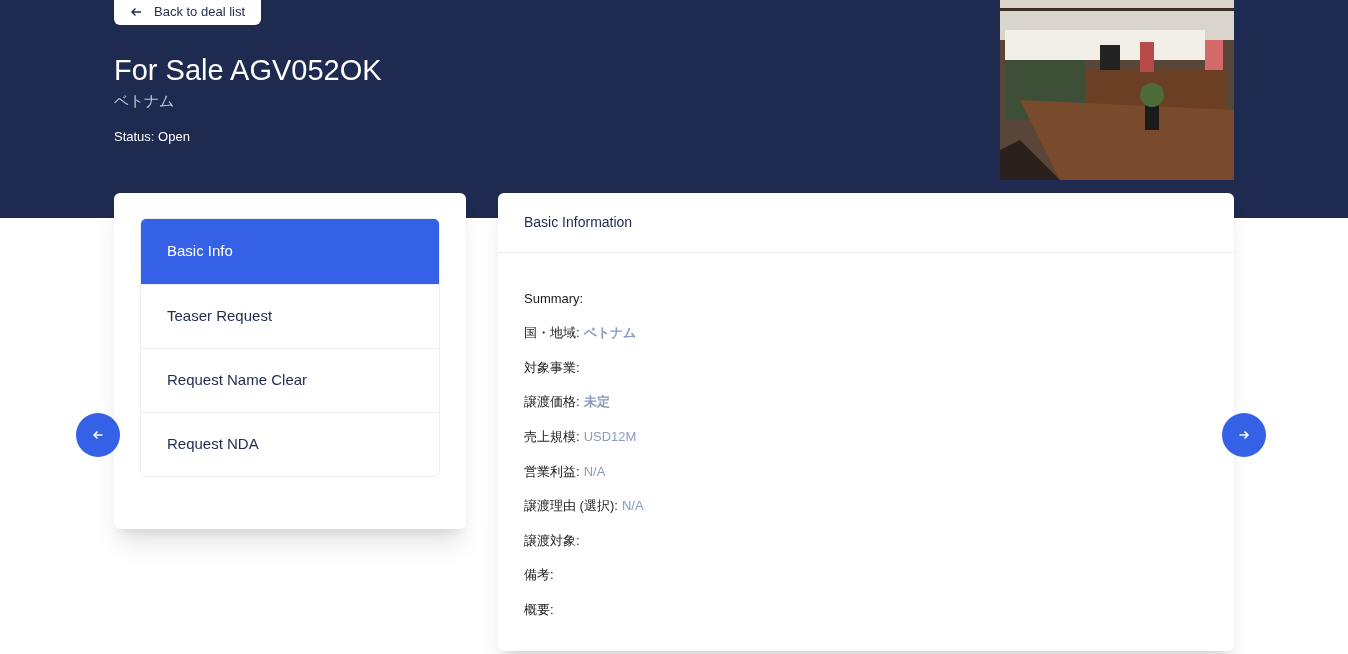  Describe the element at coordinates (248, 70) in the screenshot. I see `deal-title: For Sale AGV052OK` at that location.